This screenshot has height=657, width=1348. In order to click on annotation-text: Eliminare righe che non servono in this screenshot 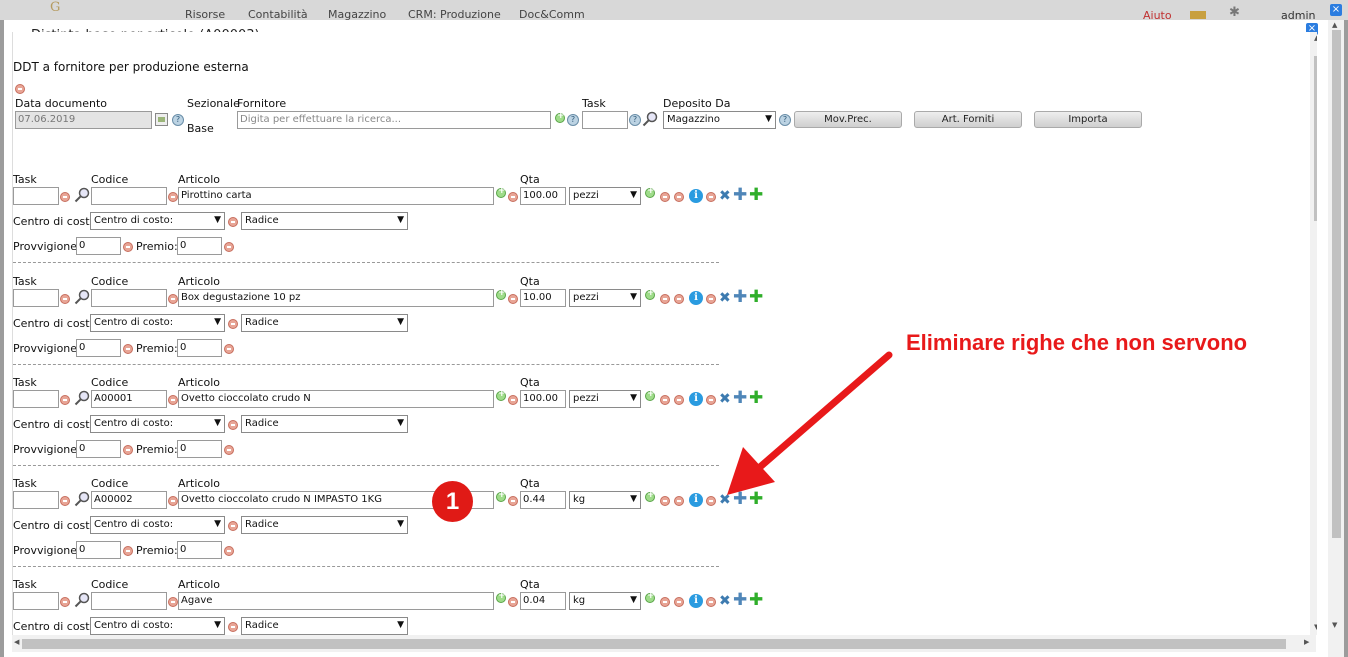, I will do `click(1077, 342)`.